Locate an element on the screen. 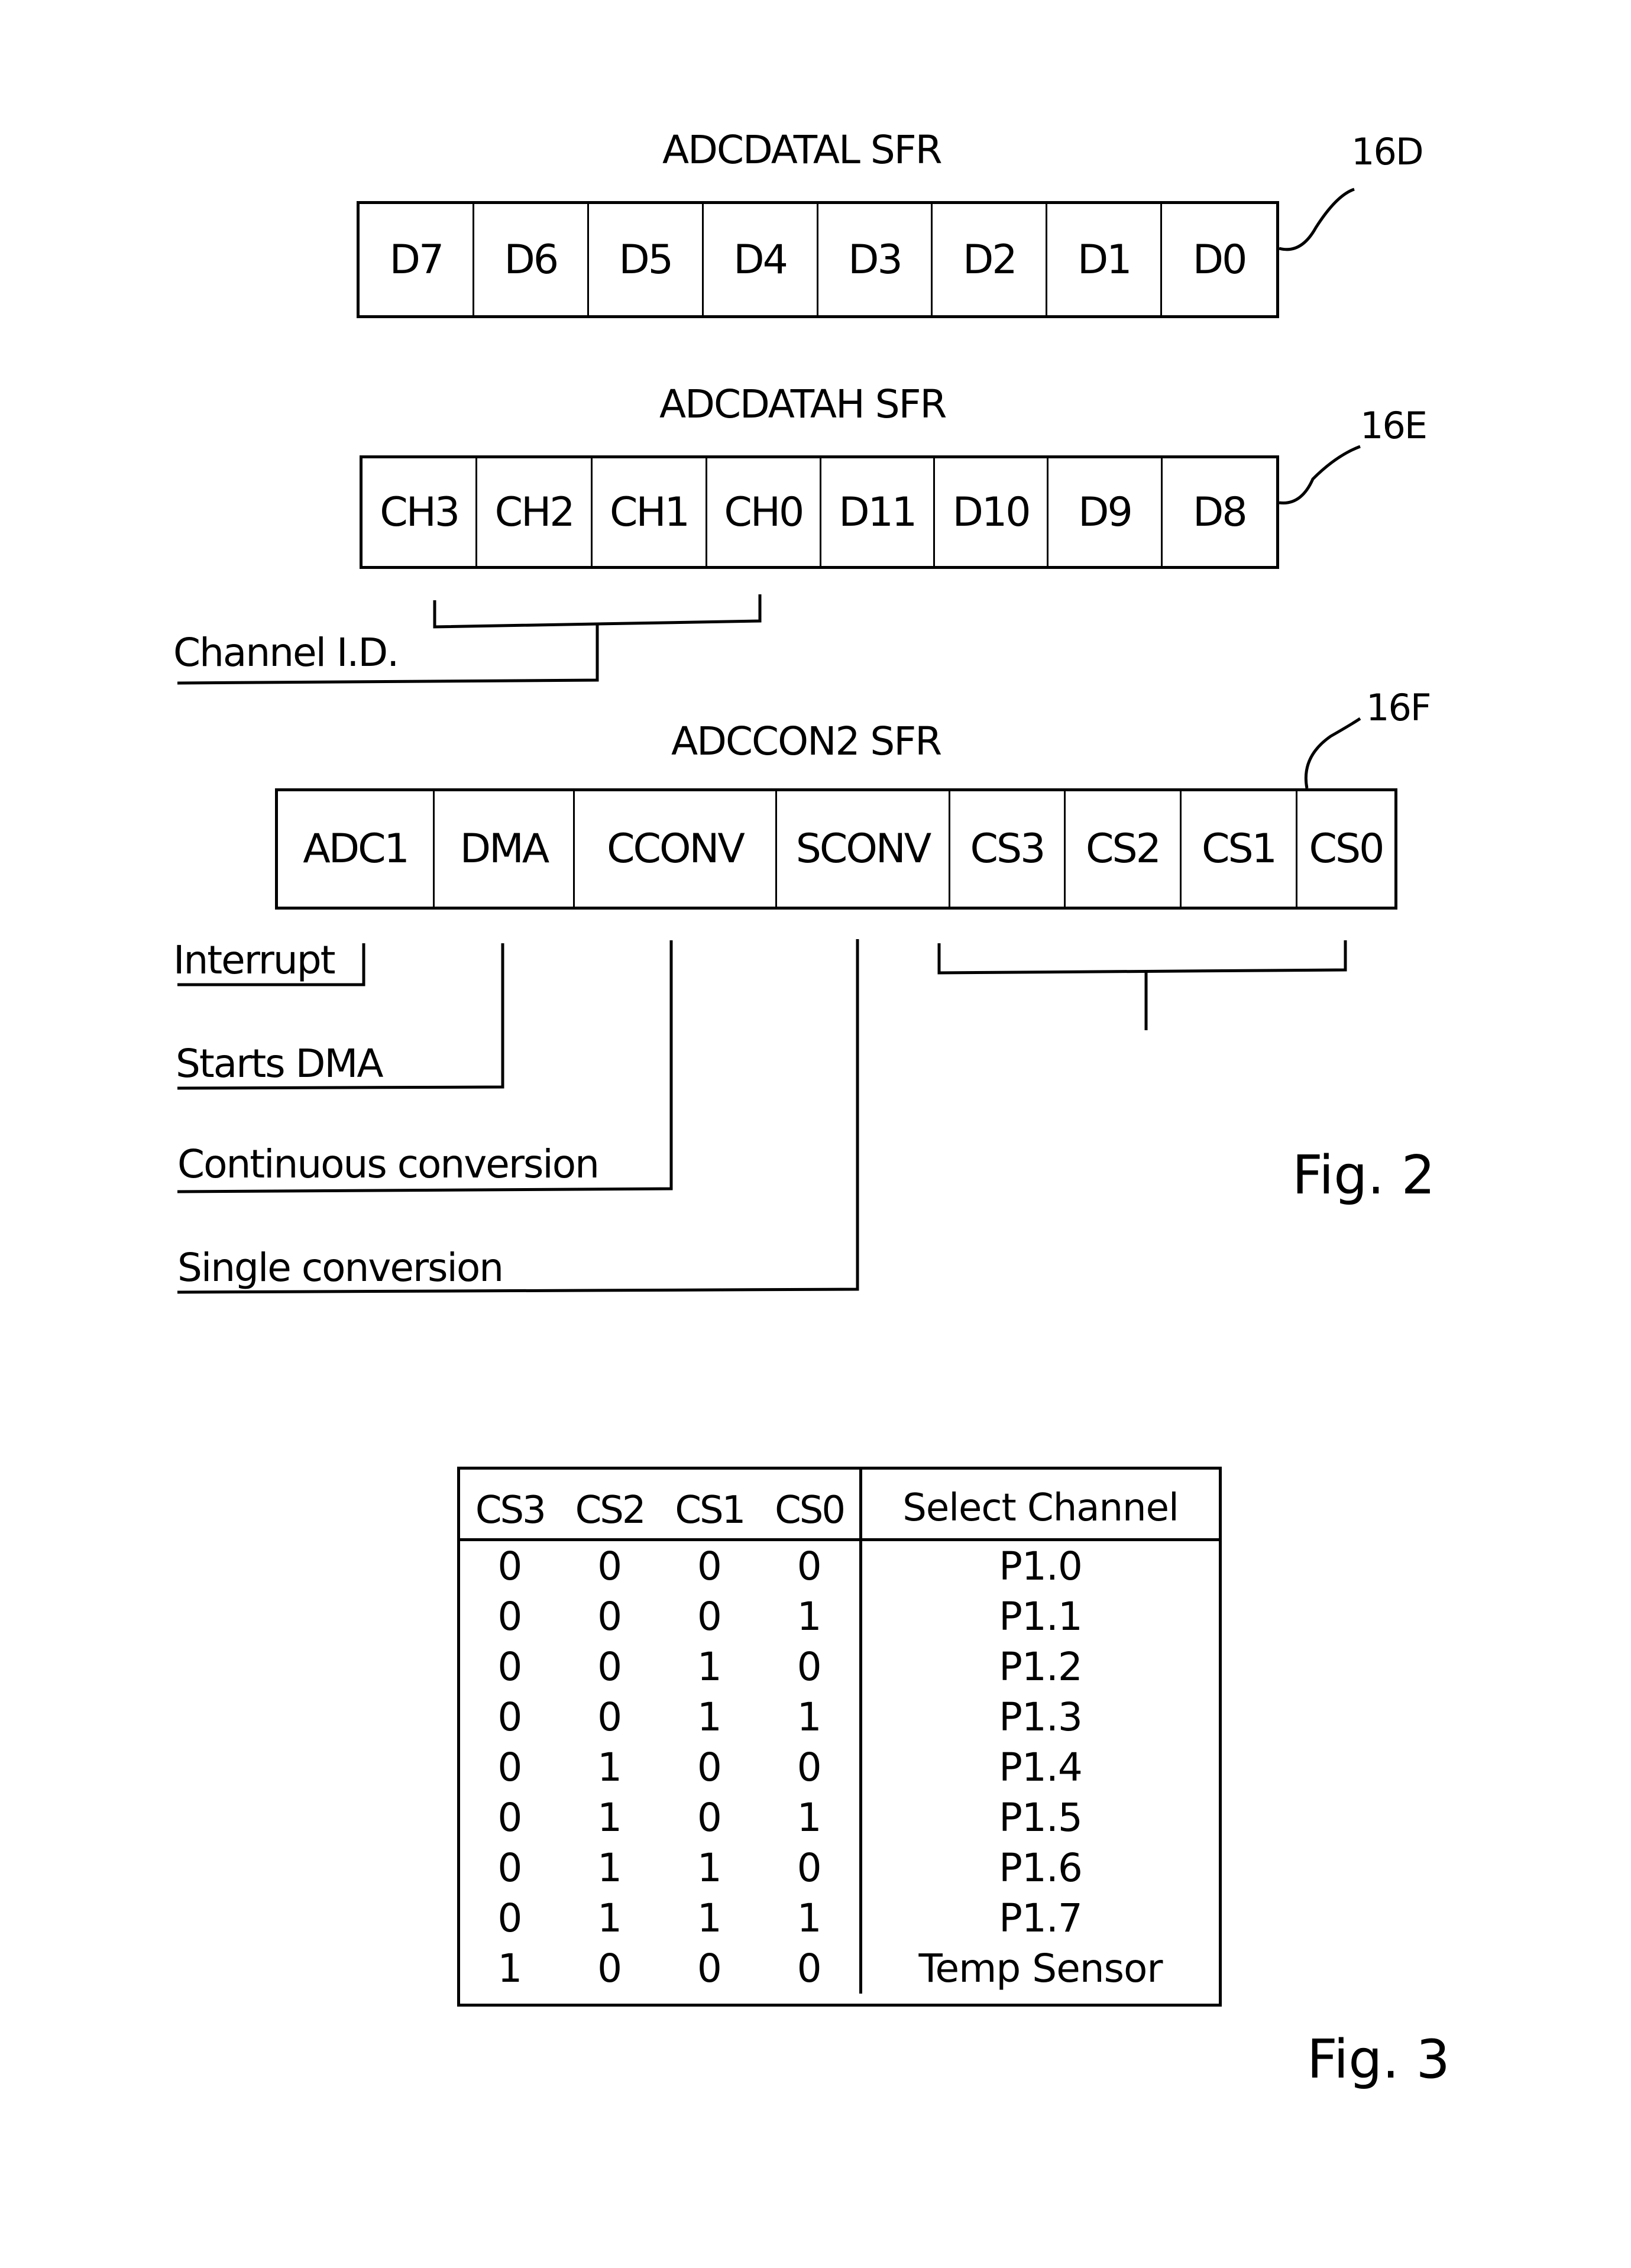 The width and height of the screenshot is (1631, 2268). register-bit: D5 is located at coordinates (646, 259).